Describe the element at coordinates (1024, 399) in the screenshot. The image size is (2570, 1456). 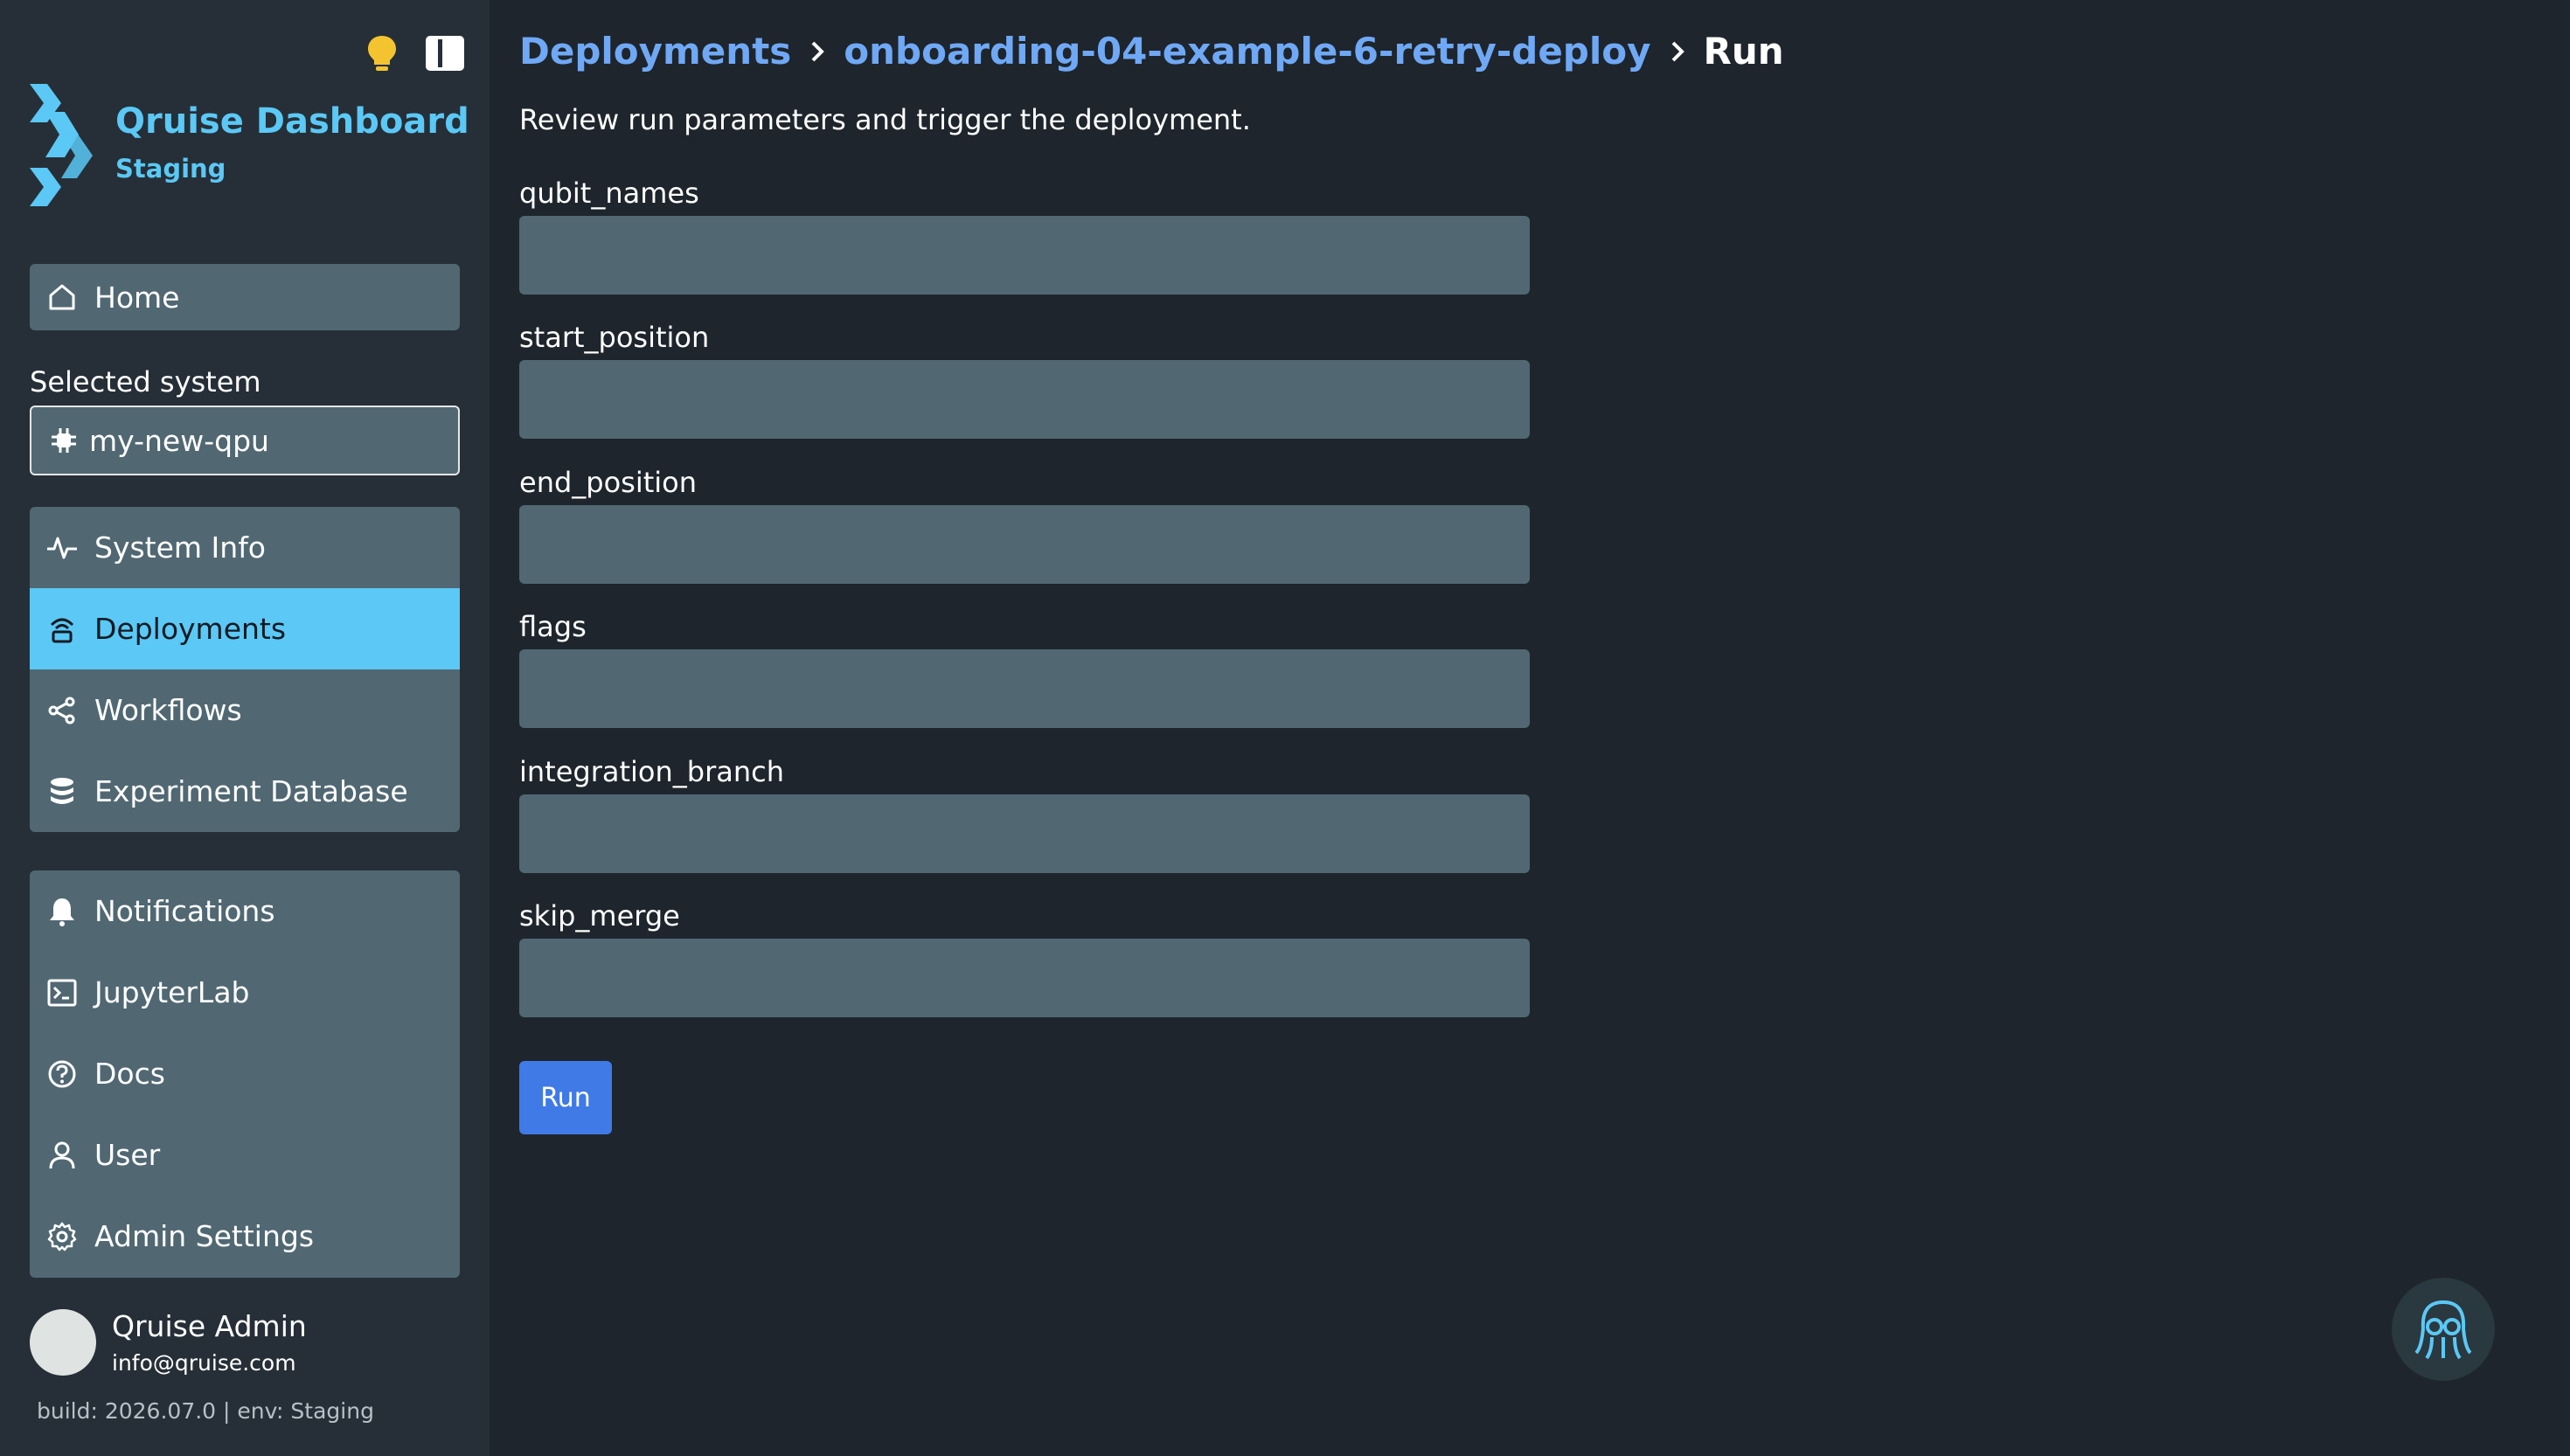
I see `start-position-input` at that location.